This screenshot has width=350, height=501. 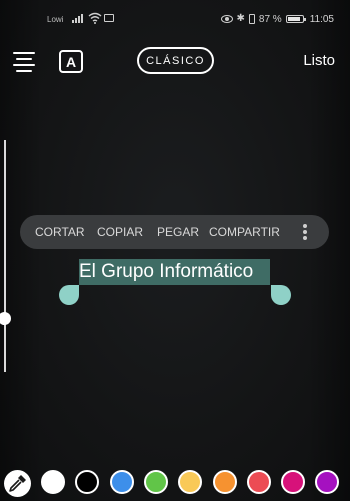 I want to click on wifi-icon, so click(x=95, y=18).